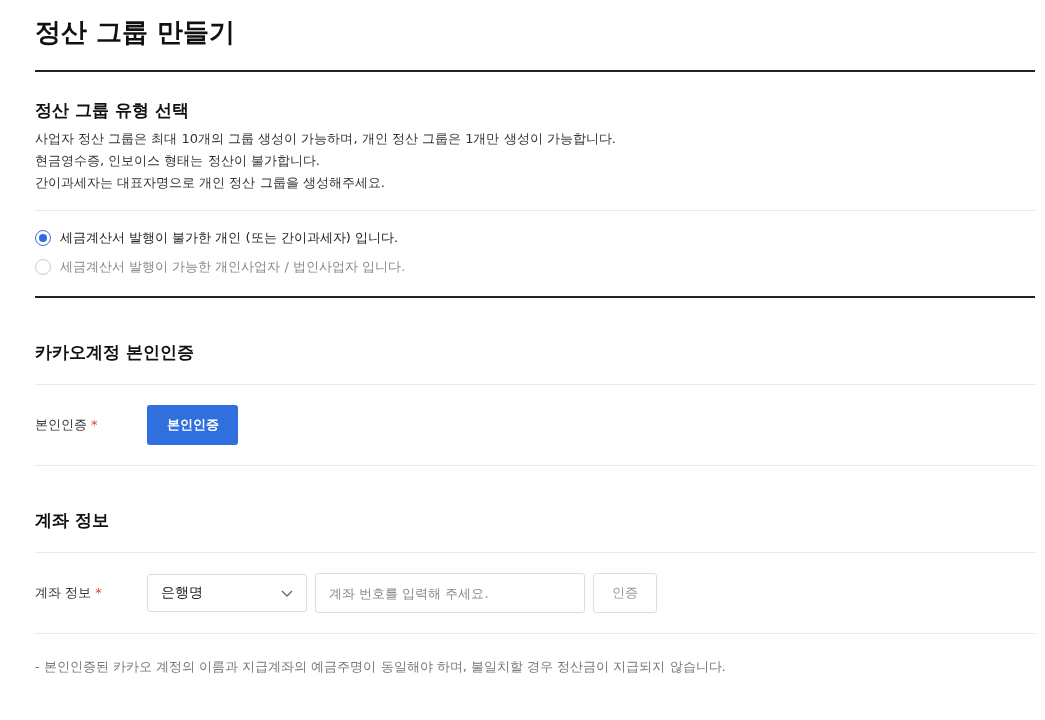 The height and width of the screenshot is (720, 1045). I want to click on option-label: 세금계산서 발행이 가능한 개인사업자 / 법인사업자 입니다., so click(233, 267).